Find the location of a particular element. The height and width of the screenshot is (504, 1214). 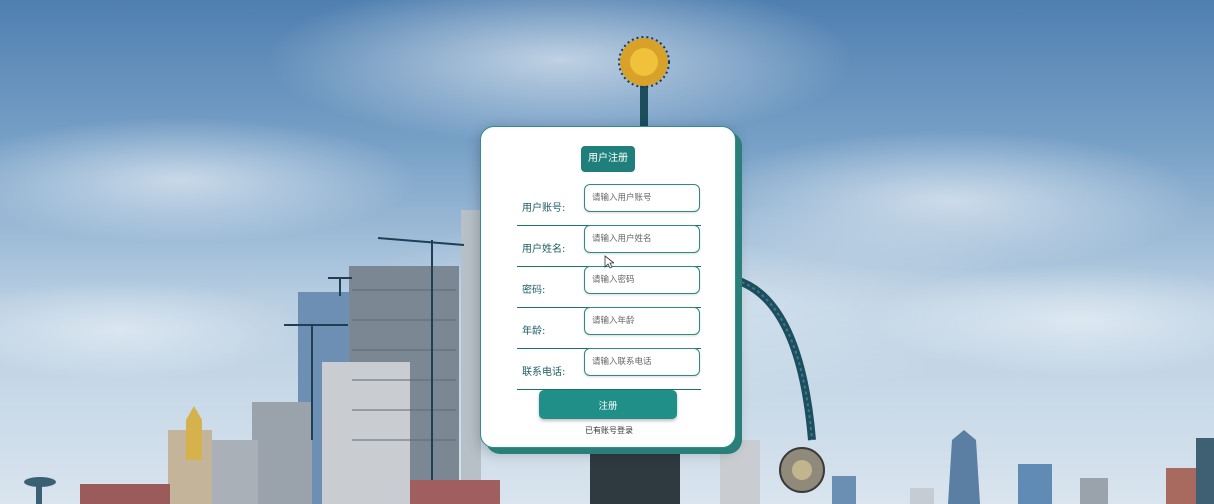

account-label: 用户账号: is located at coordinates (544, 208).